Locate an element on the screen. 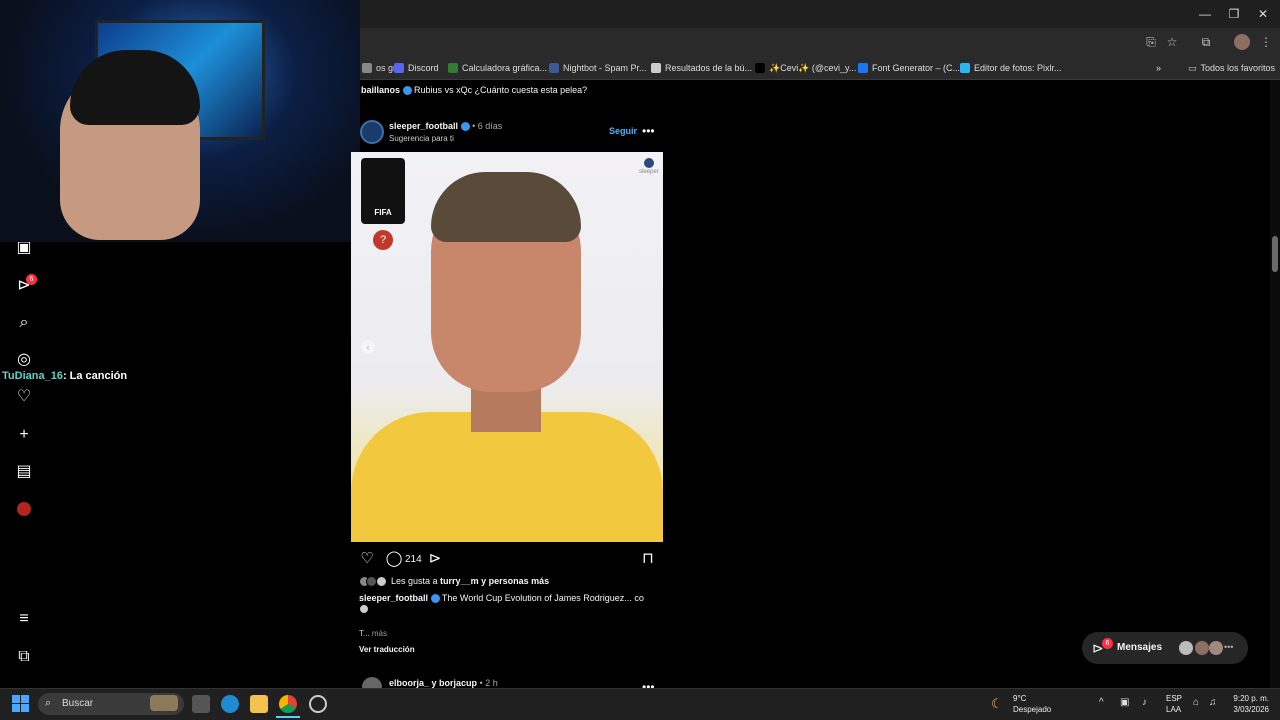  caption-more: T... más is located at coordinates (373, 633).